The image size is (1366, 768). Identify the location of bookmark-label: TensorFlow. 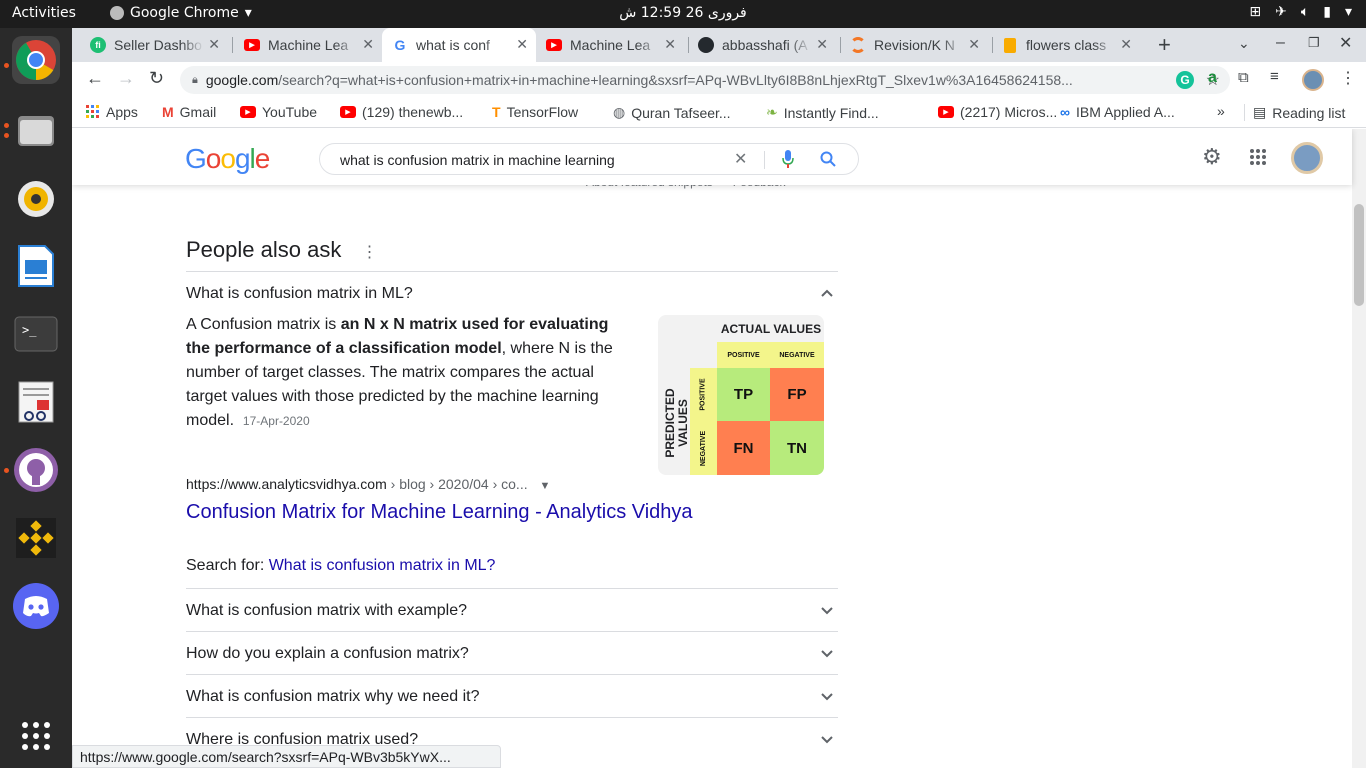
(542, 112).